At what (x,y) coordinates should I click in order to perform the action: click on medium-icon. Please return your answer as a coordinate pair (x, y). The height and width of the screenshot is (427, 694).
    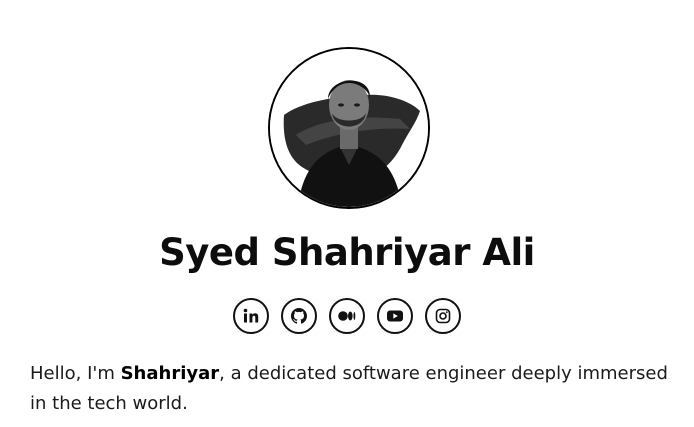
    Looking at the image, I should click on (347, 316).